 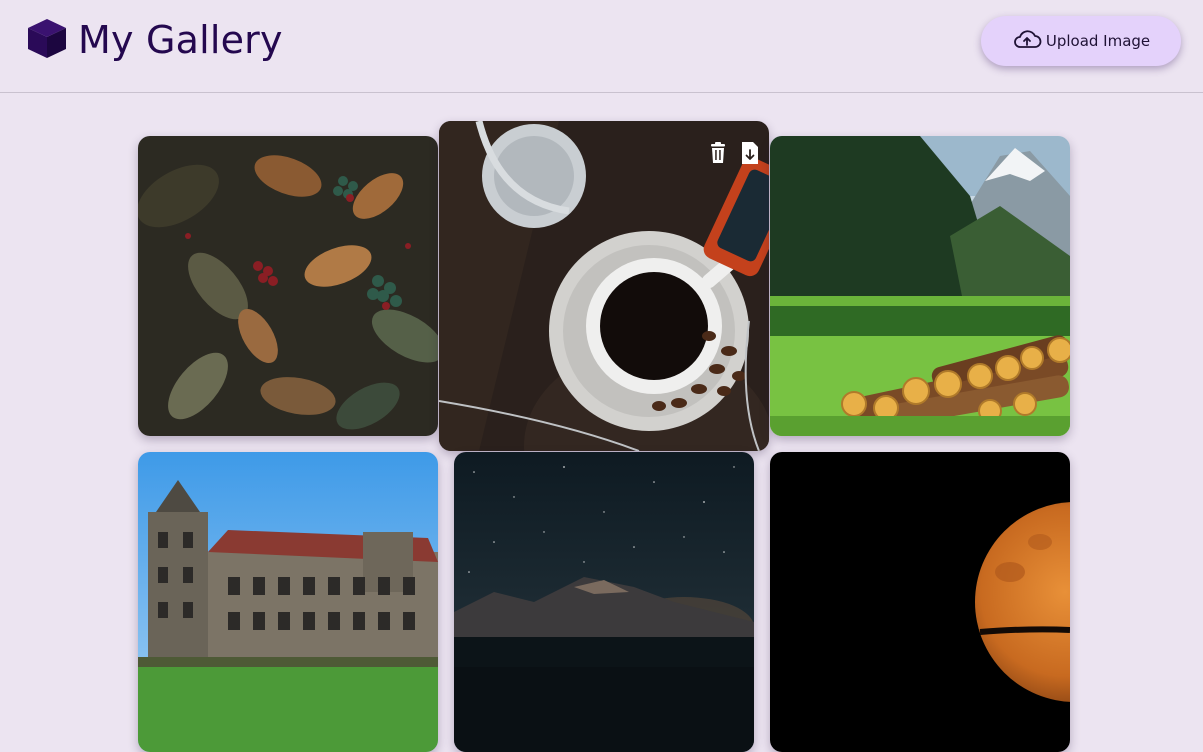 I want to click on upload-button-label: Upload Image, so click(x=1098, y=41).